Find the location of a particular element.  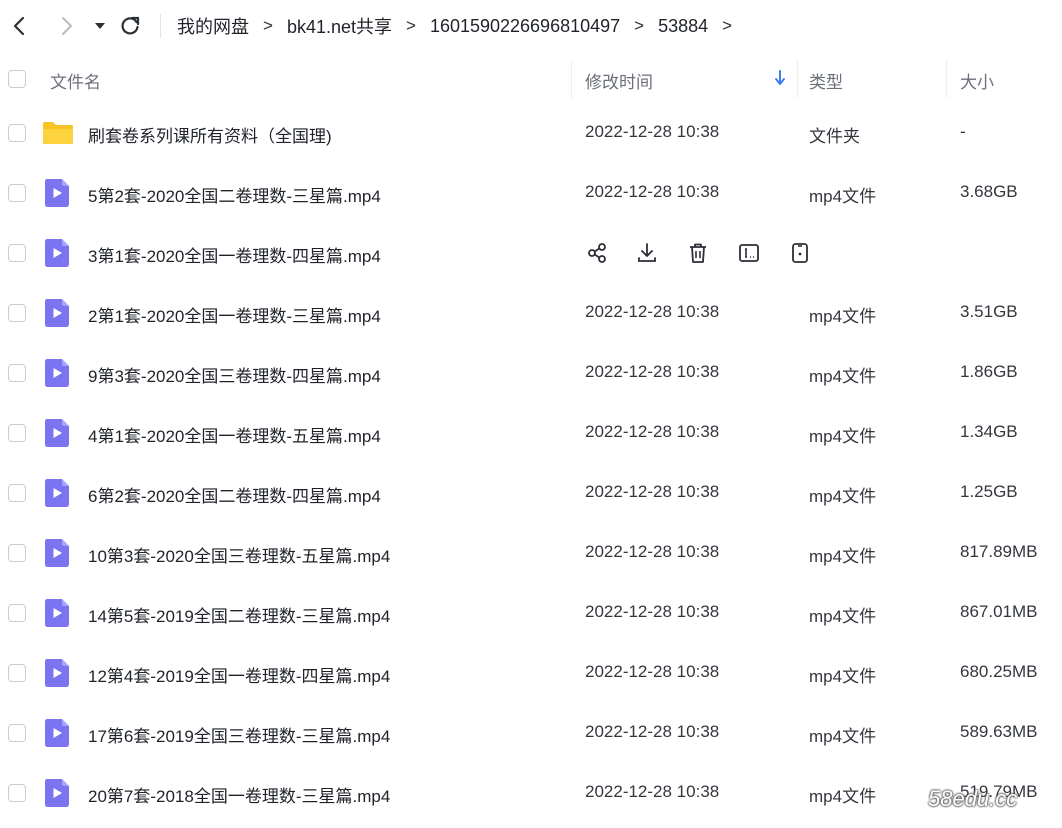

file-size: 817.89MB is located at coordinates (999, 551).